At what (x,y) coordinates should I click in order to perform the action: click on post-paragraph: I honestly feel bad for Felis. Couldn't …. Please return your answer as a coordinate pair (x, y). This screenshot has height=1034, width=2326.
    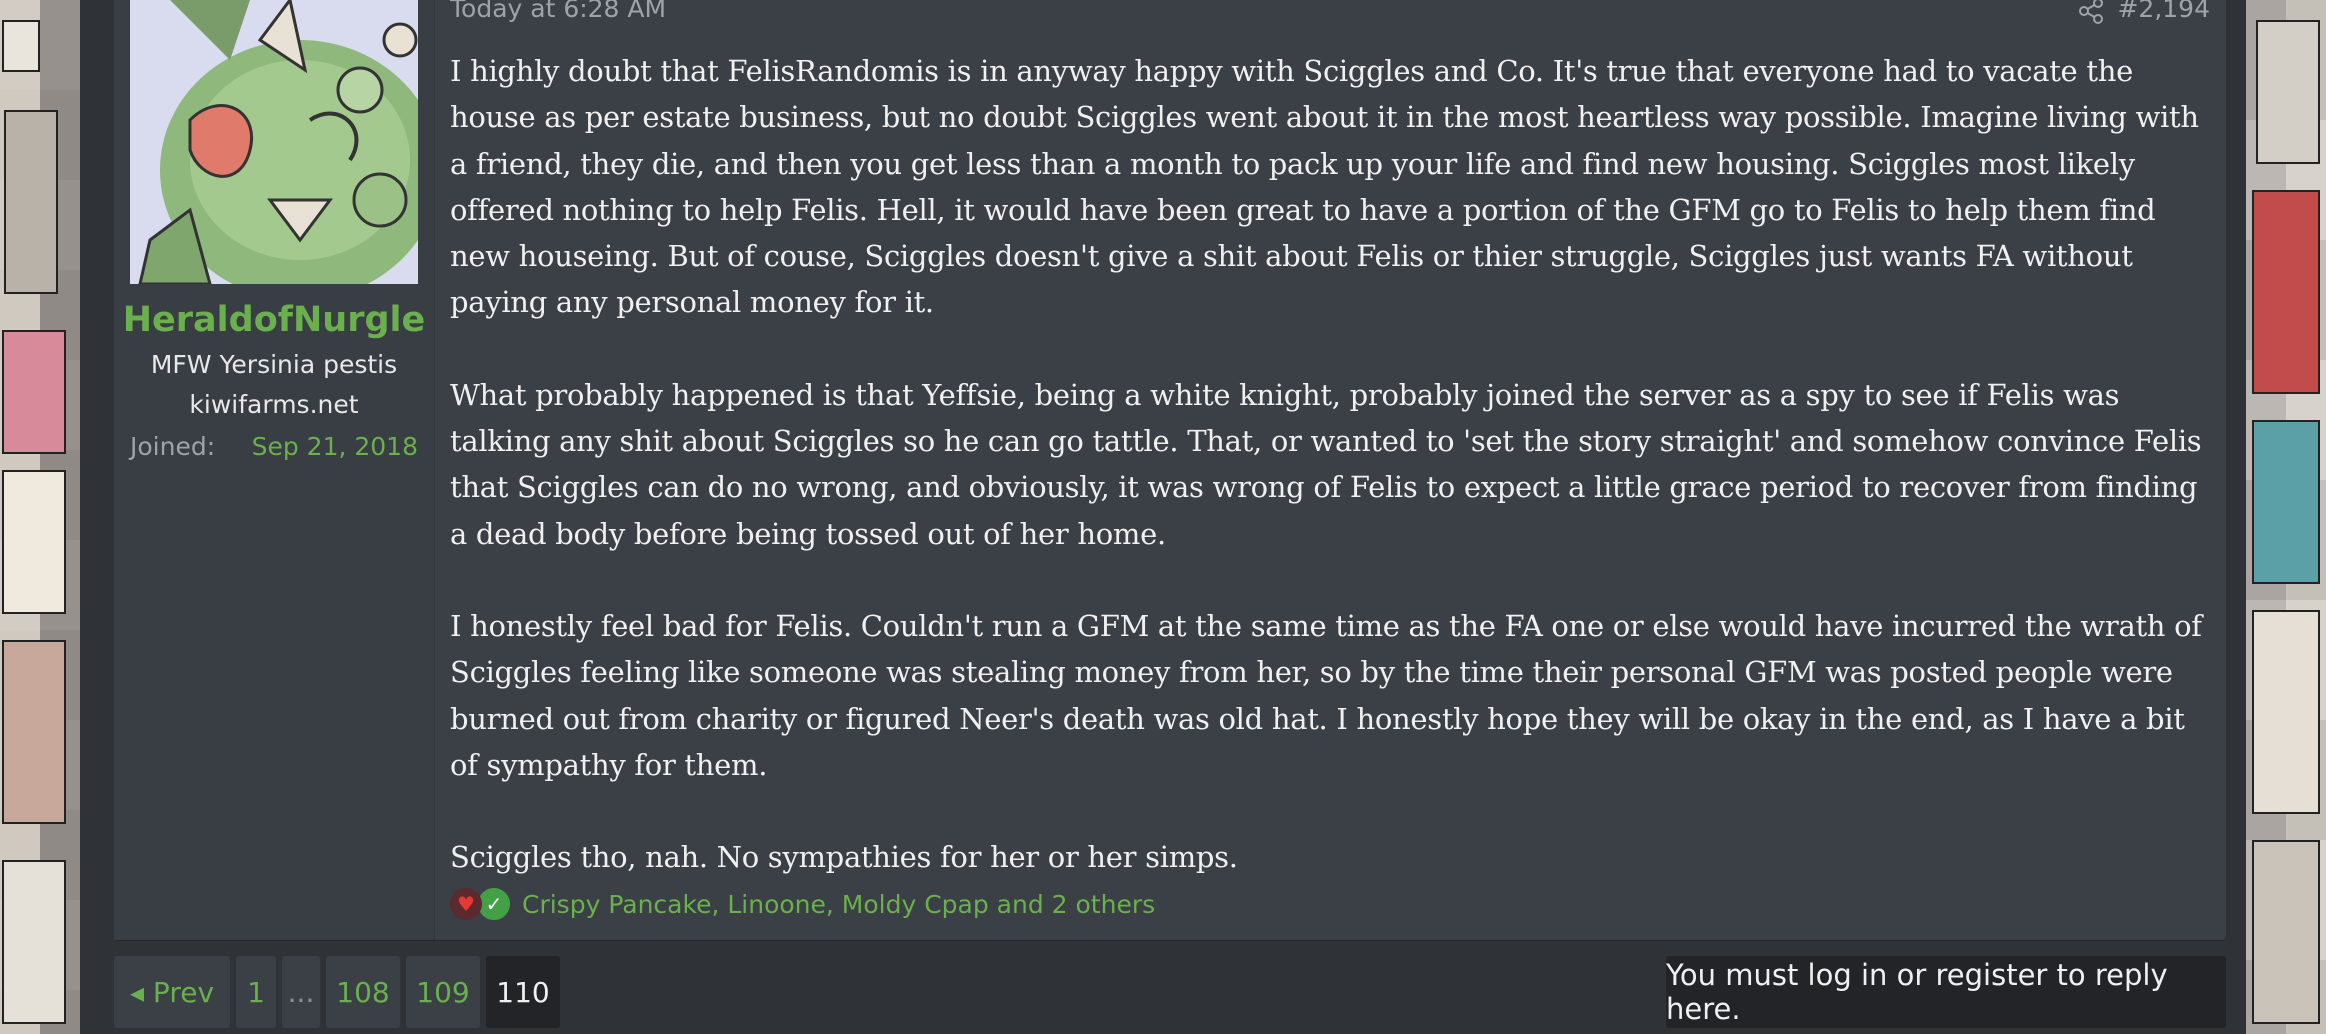
    Looking at the image, I should click on (1326, 695).